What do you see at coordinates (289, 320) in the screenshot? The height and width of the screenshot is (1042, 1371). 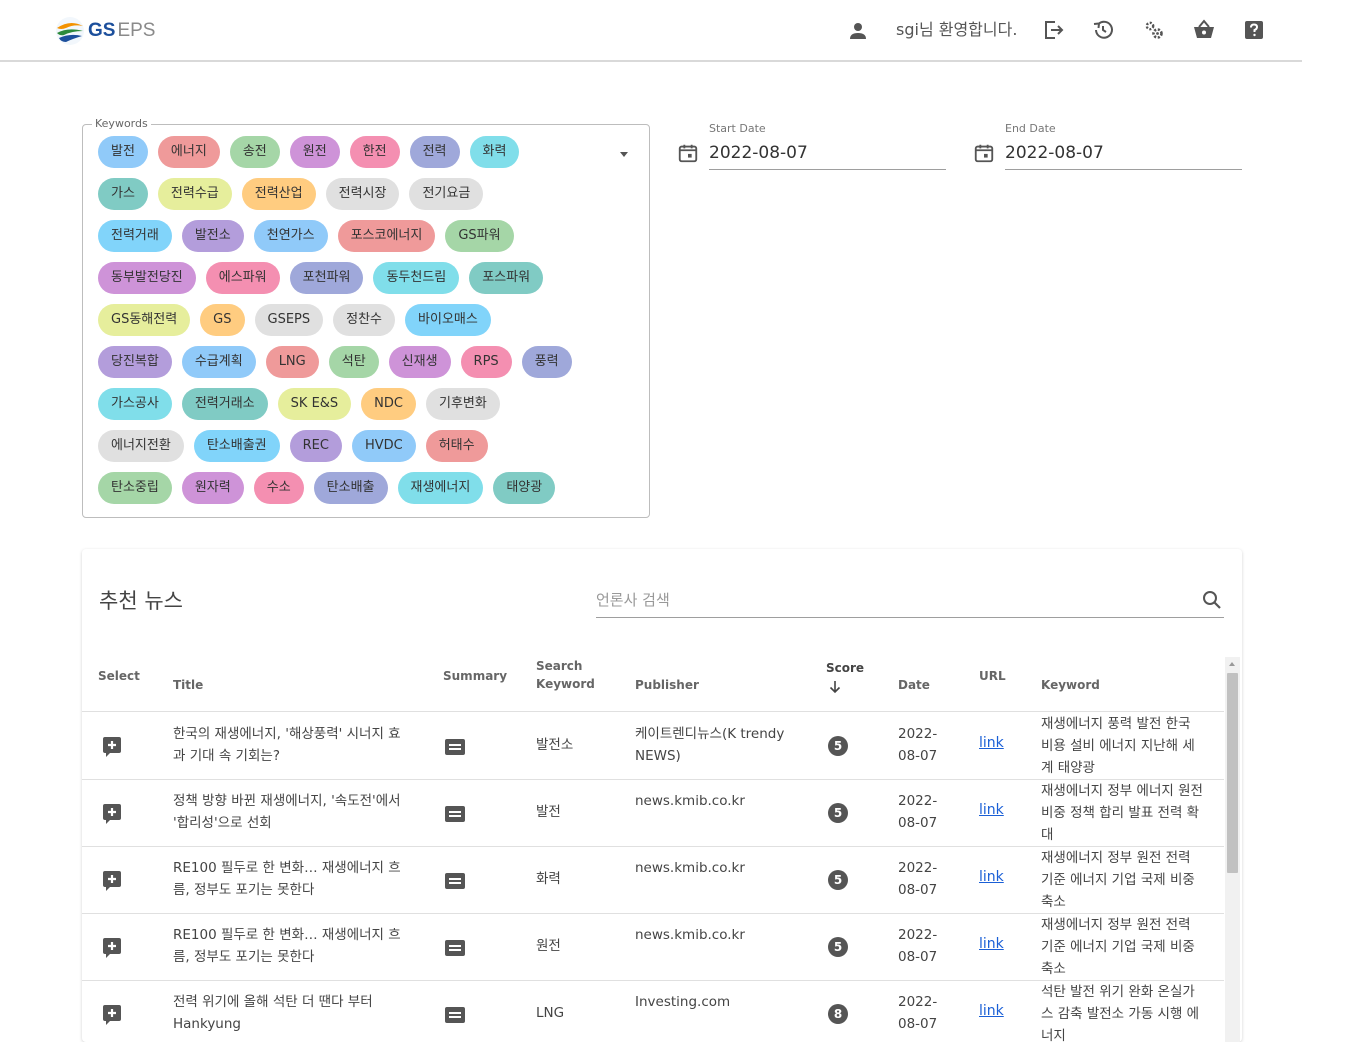 I see `keyword-chip: GSEPS` at bounding box center [289, 320].